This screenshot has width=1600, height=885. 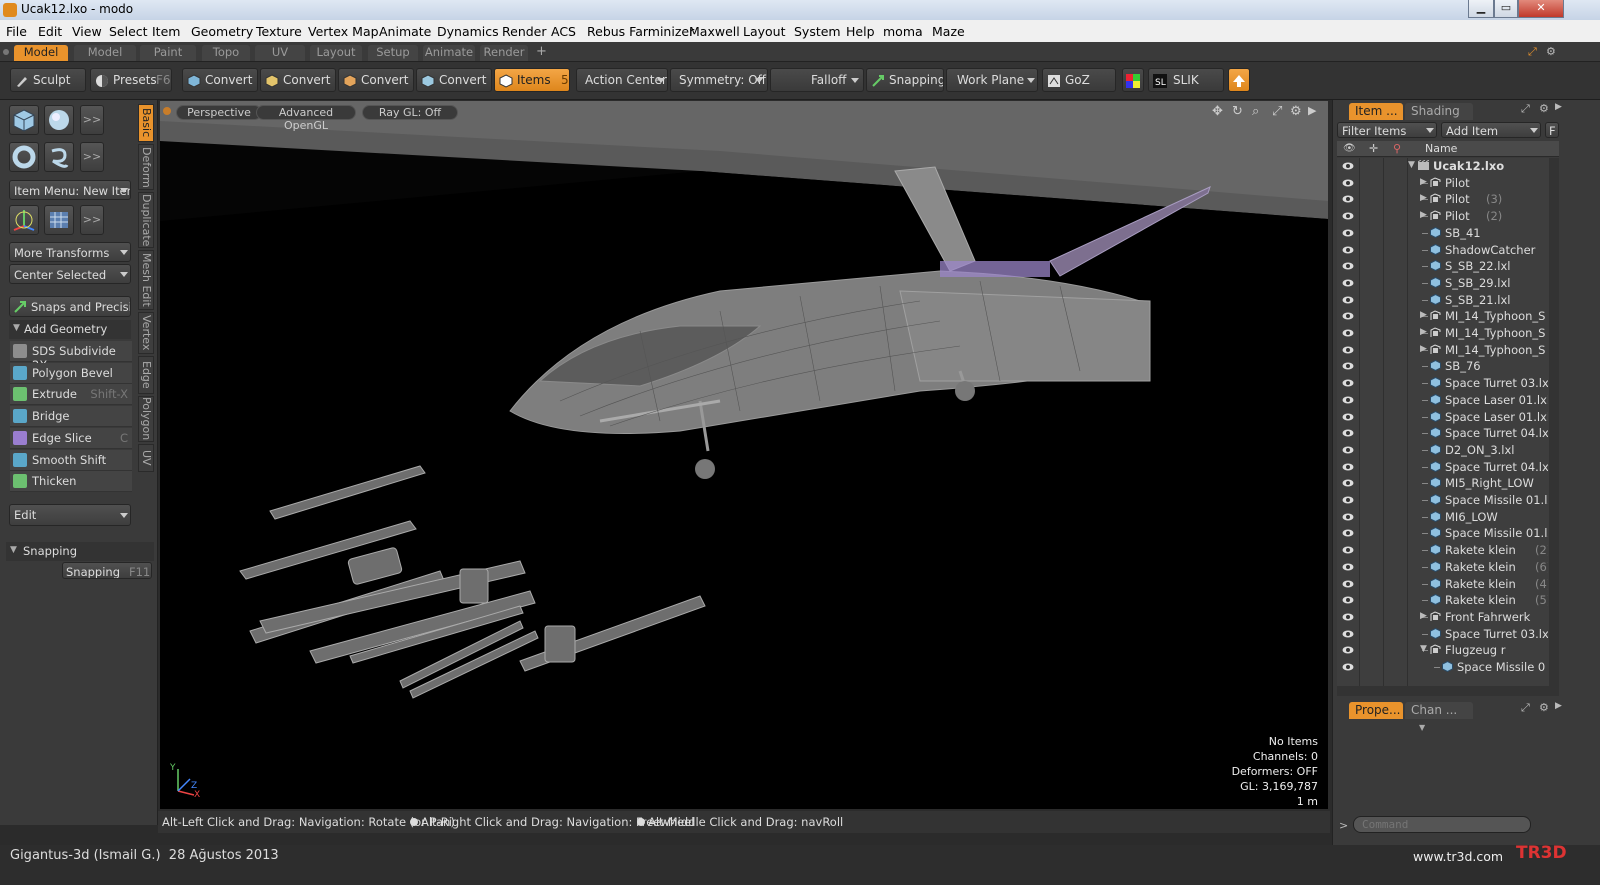 I want to click on minimize-icon: ▁, so click(x=1481, y=9).